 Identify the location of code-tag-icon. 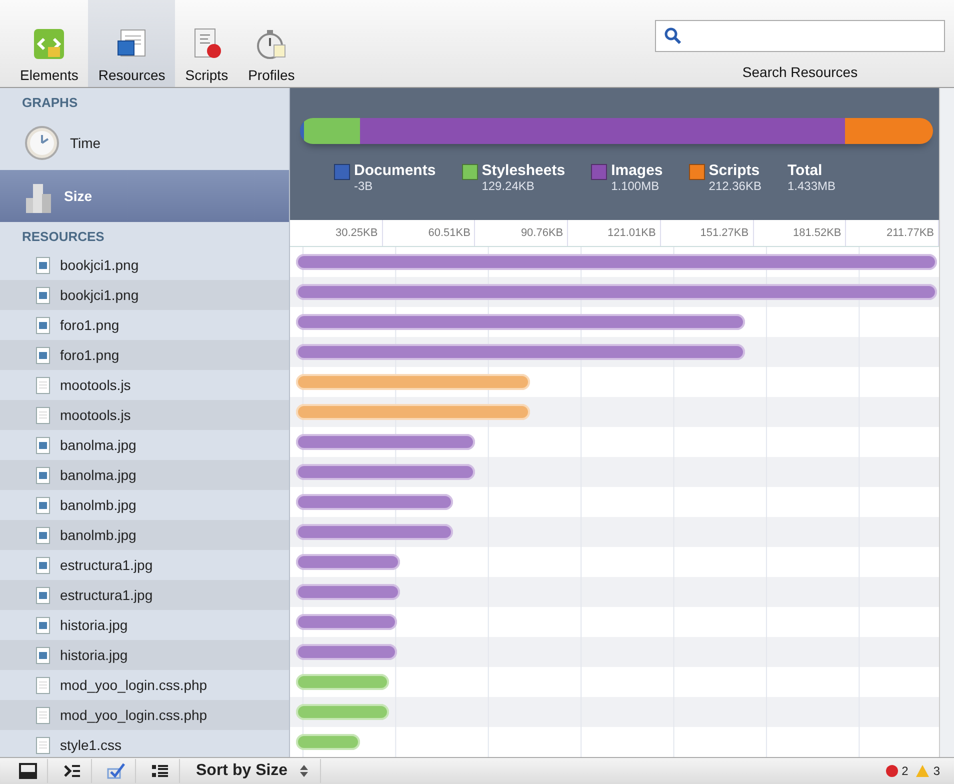
(49, 44).